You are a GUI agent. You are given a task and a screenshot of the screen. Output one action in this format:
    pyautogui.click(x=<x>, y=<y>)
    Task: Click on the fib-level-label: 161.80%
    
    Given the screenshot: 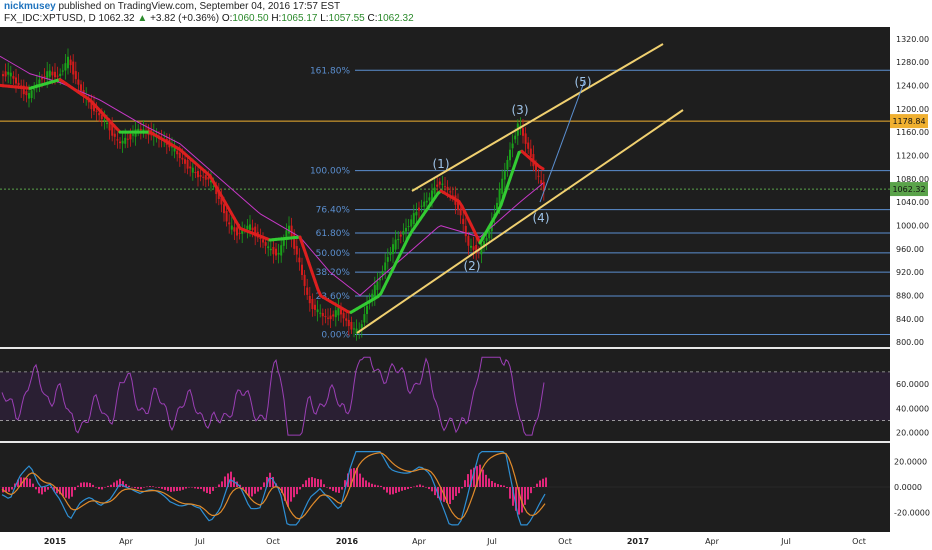 What is the action you would take?
    pyautogui.click(x=330, y=71)
    